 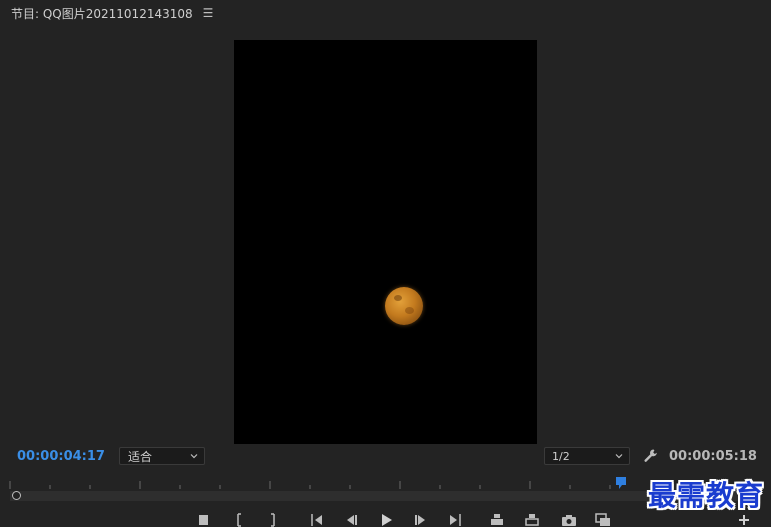 I want to click on go-to-out-icon, so click(x=455, y=520).